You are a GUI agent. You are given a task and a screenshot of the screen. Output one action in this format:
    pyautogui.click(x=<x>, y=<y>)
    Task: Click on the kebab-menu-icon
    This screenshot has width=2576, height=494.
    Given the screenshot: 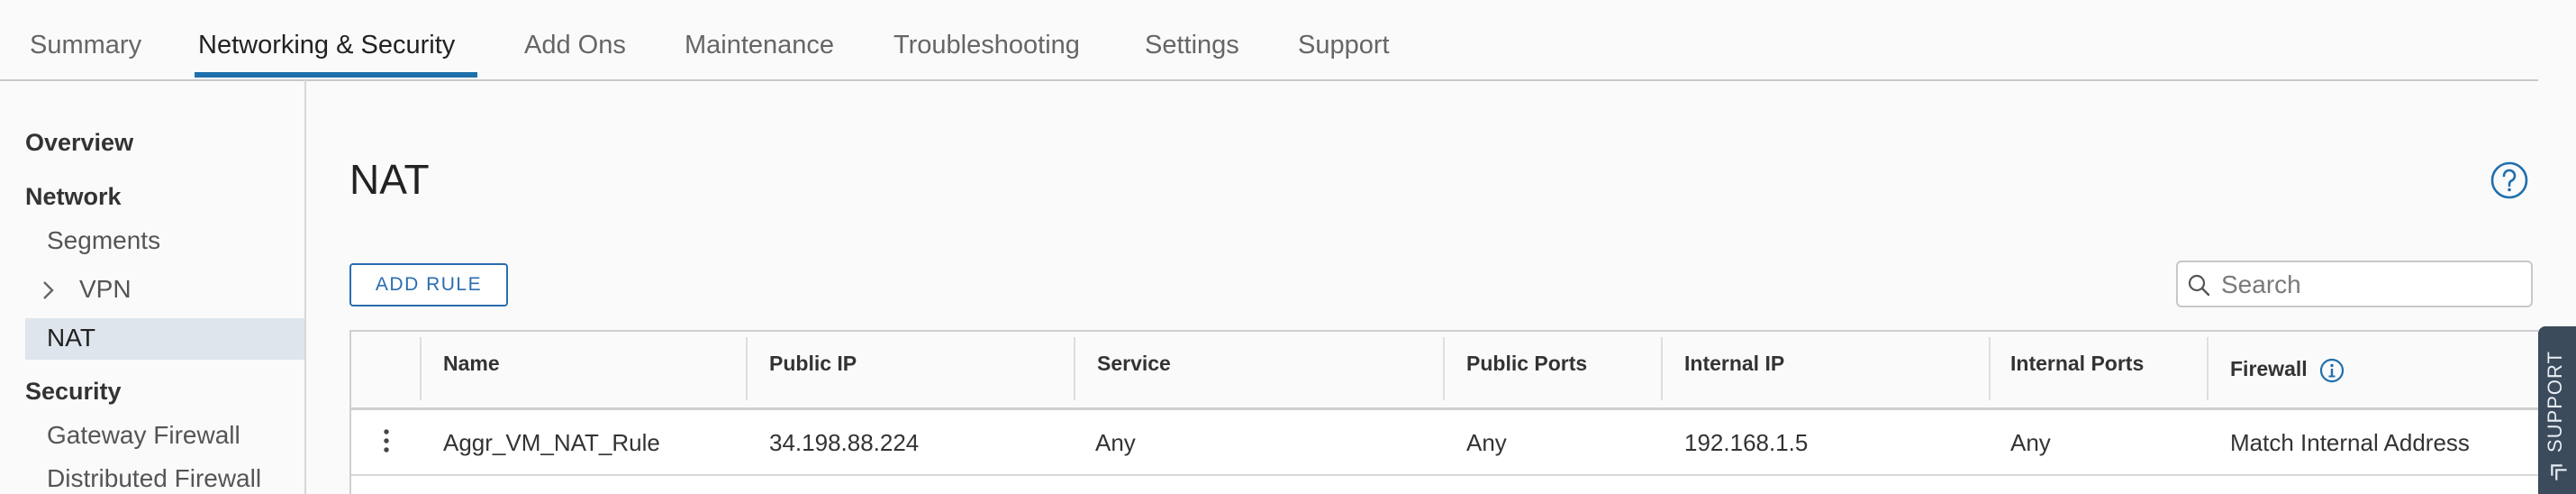 What is the action you would take?
    pyautogui.click(x=386, y=440)
    